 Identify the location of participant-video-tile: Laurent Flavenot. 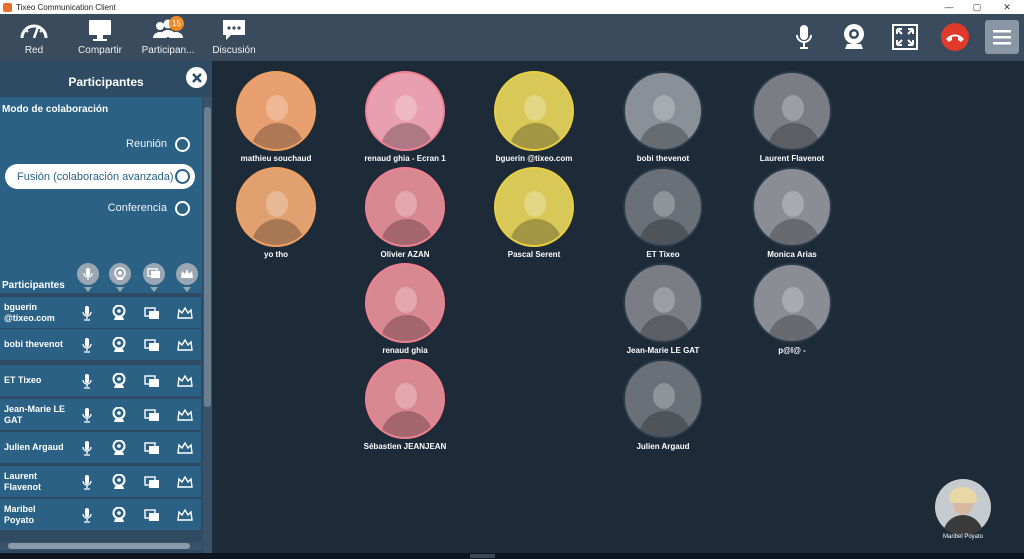
(792, 117).